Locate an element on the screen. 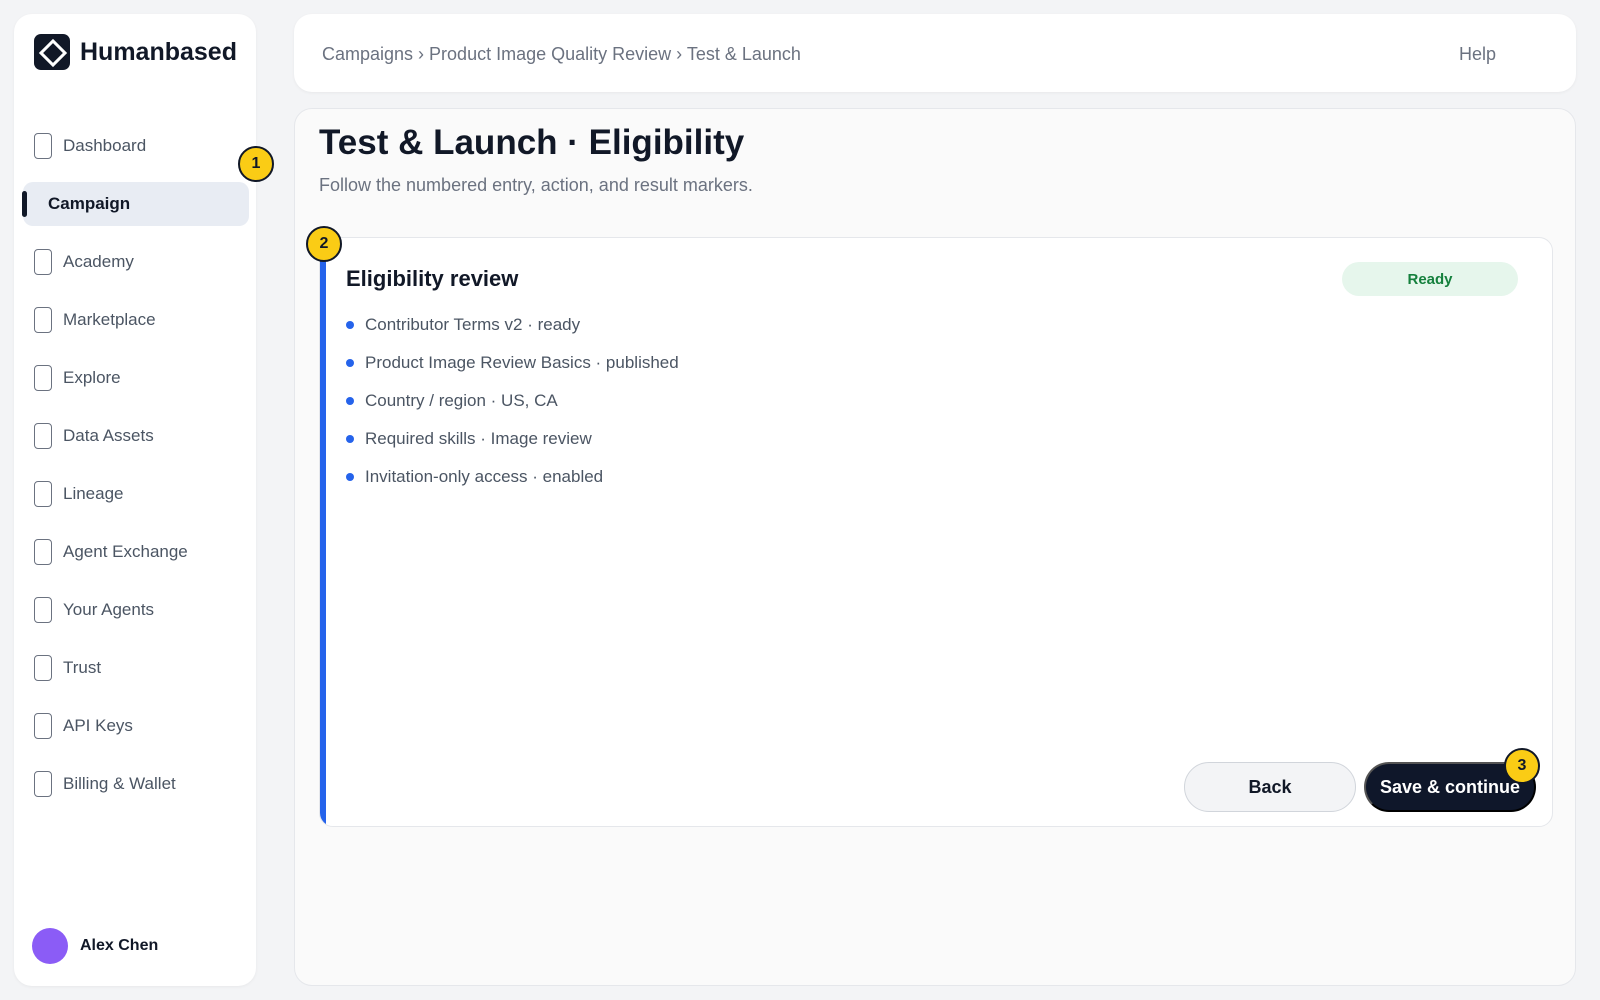 The image size is (1600, 1000). sidebar-item-dashboard: Dashboard is located at coordinates (135, 146).